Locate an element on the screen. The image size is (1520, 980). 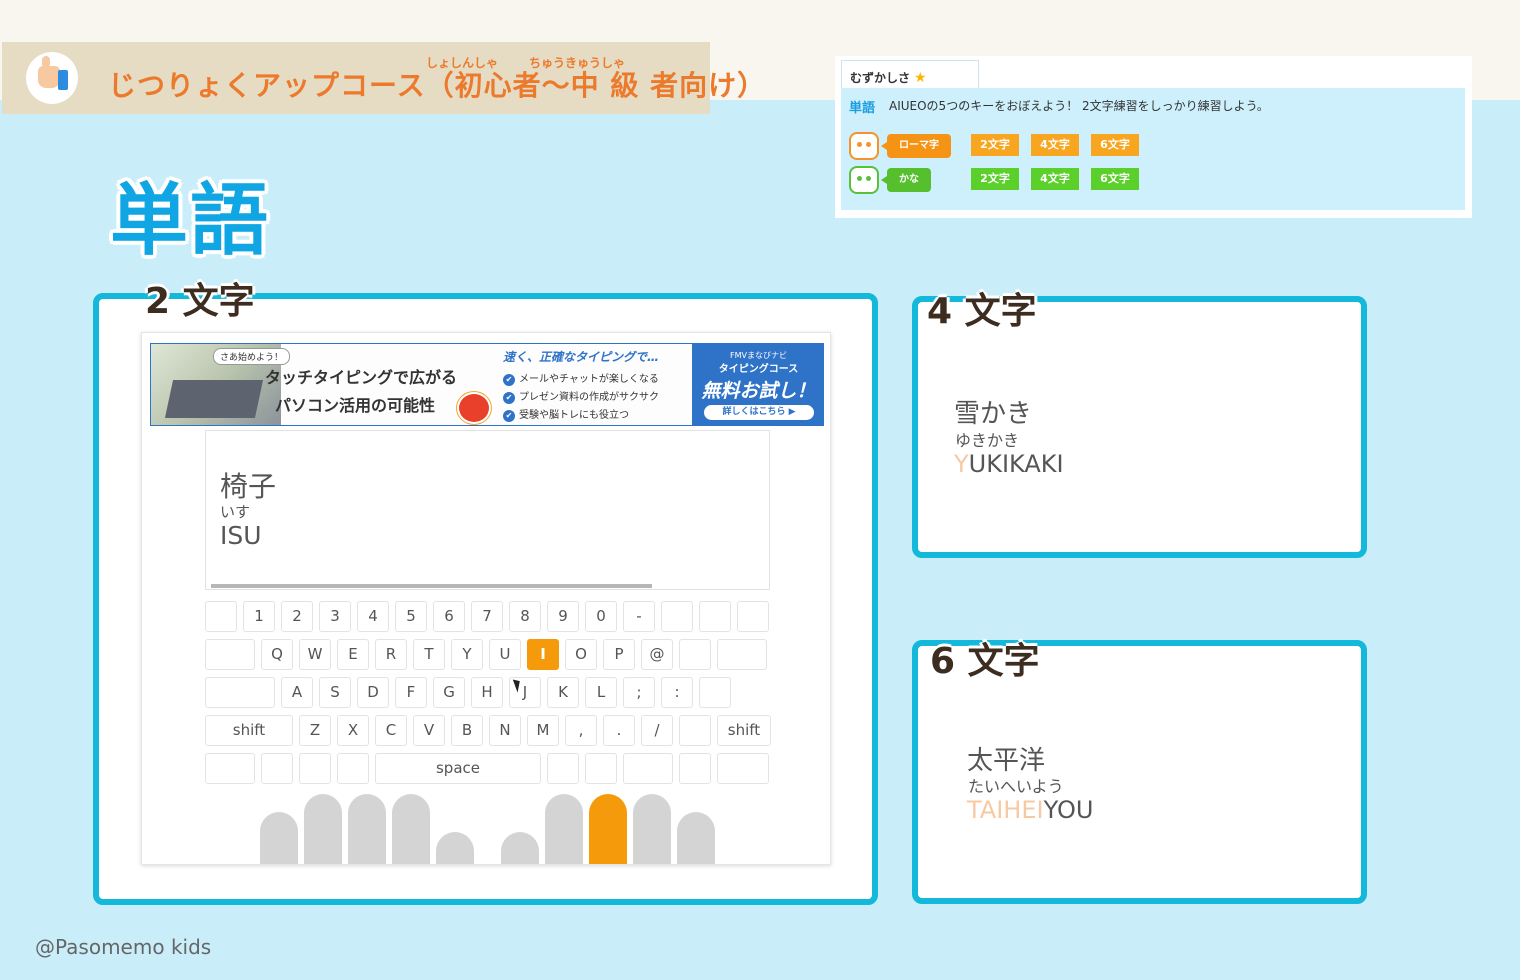
key-8: 8 is located at coordinates (525, 616).